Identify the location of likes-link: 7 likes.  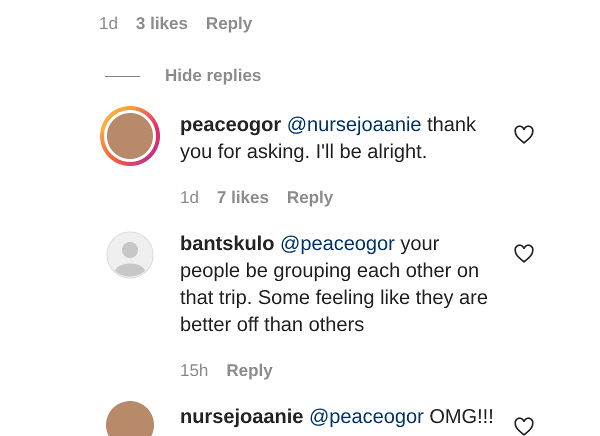
(242, 198).